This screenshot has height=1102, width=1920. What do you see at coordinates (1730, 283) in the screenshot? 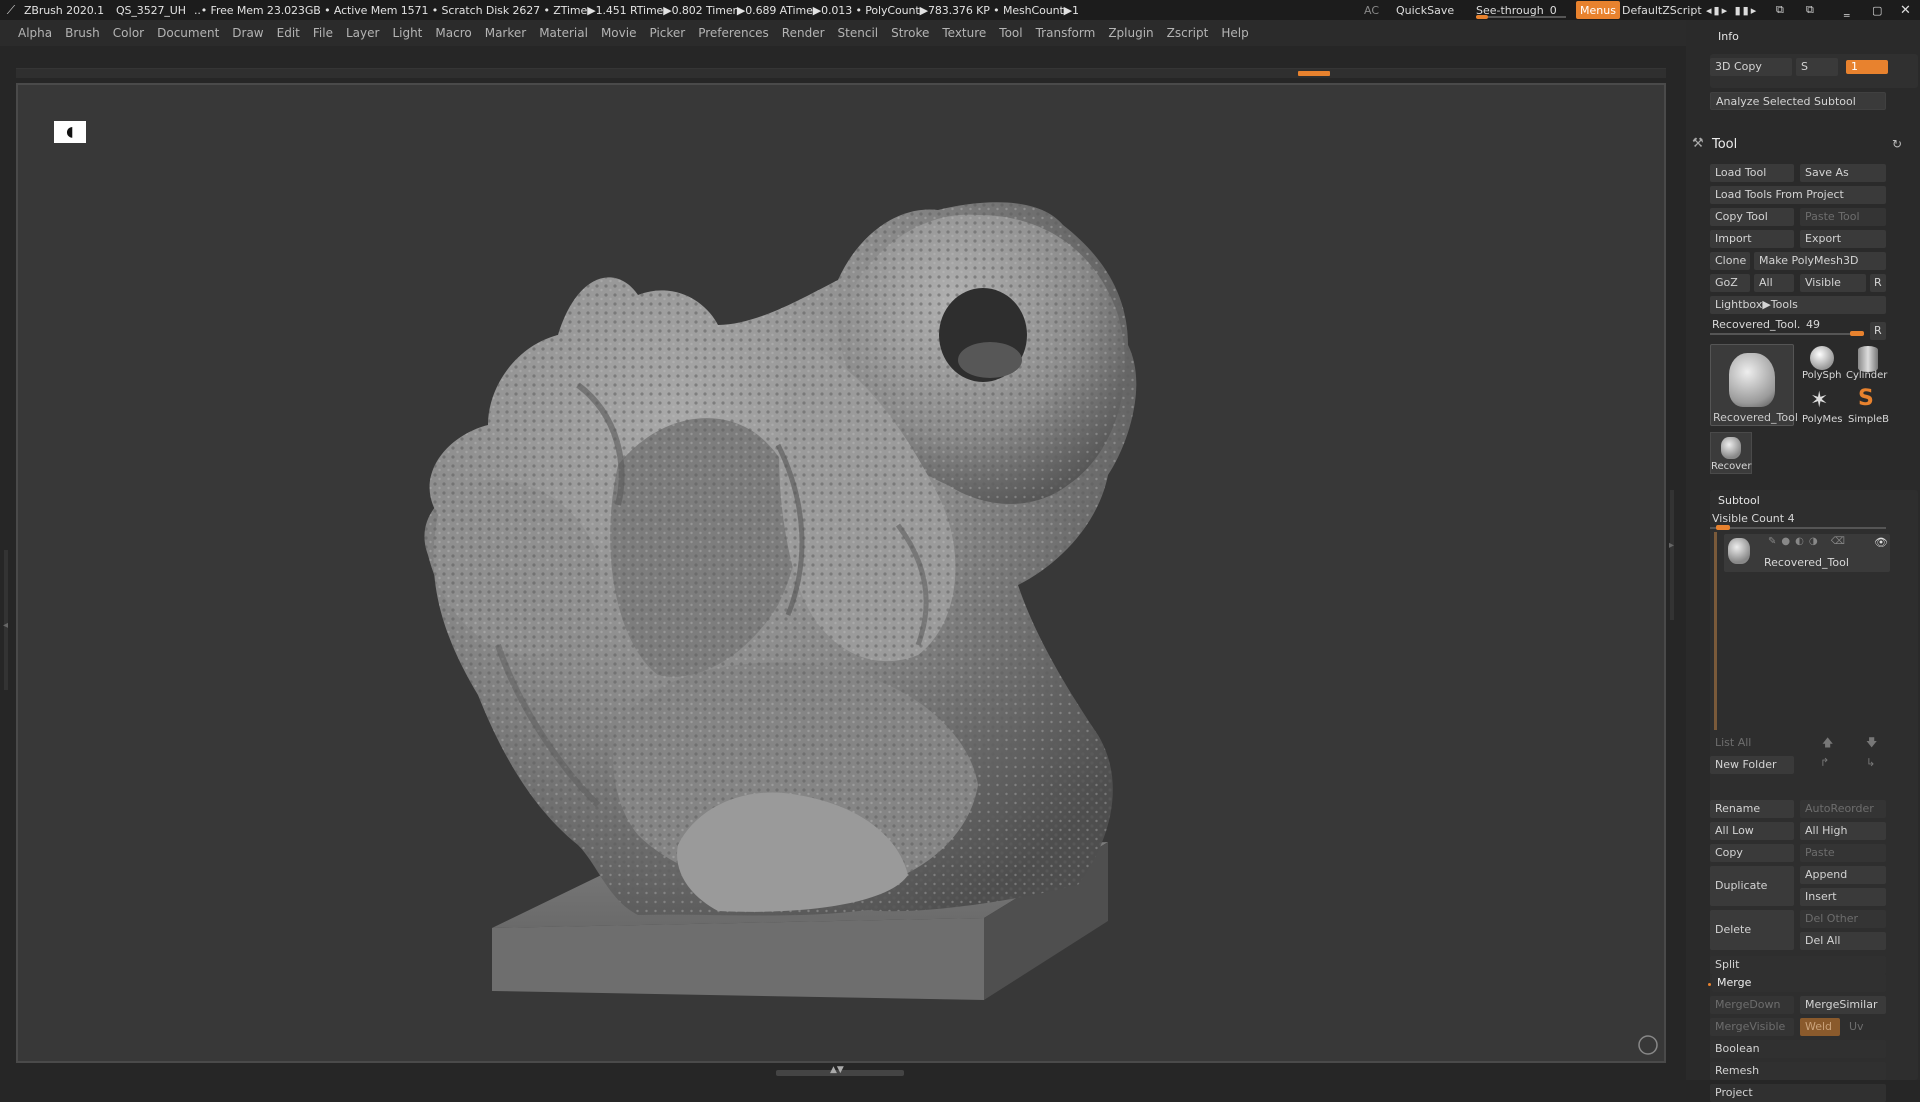
I see `goz-button: GoZ` at bounding box center [1730, 283].